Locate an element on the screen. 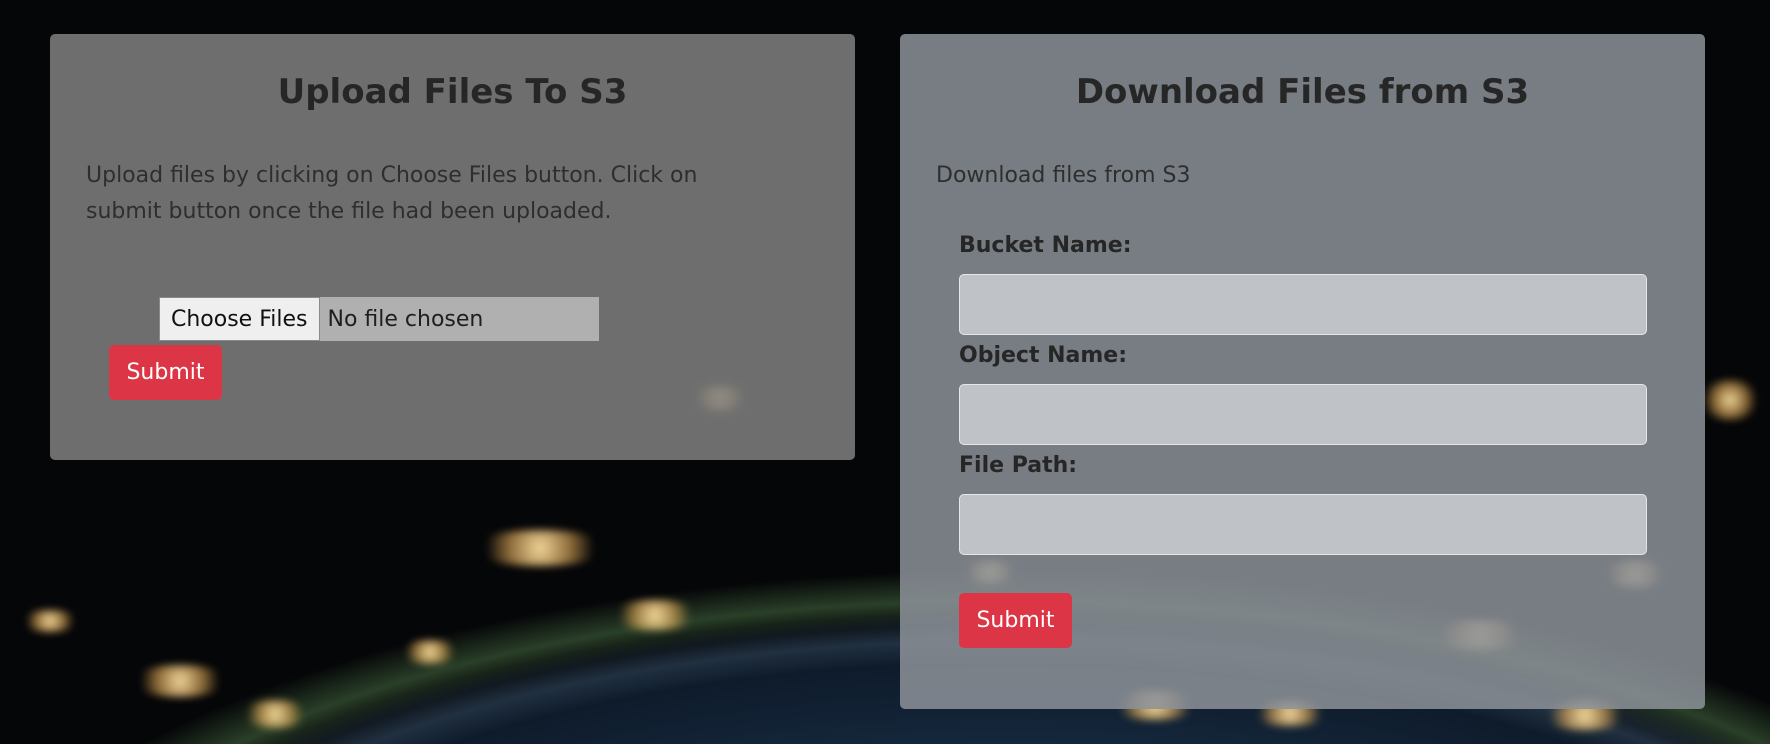 This screenshot has width=1770, height=744. download-description: Download files from S3 is located at coordinates (1063, 175).